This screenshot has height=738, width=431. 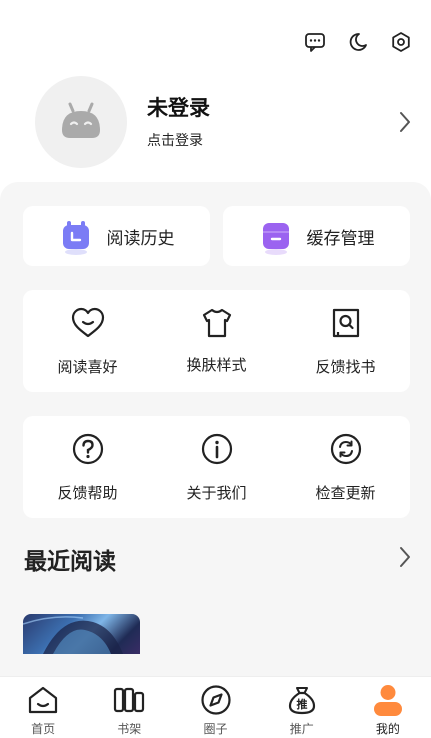 I want to click on history-icon, so click(x=76, y=237).